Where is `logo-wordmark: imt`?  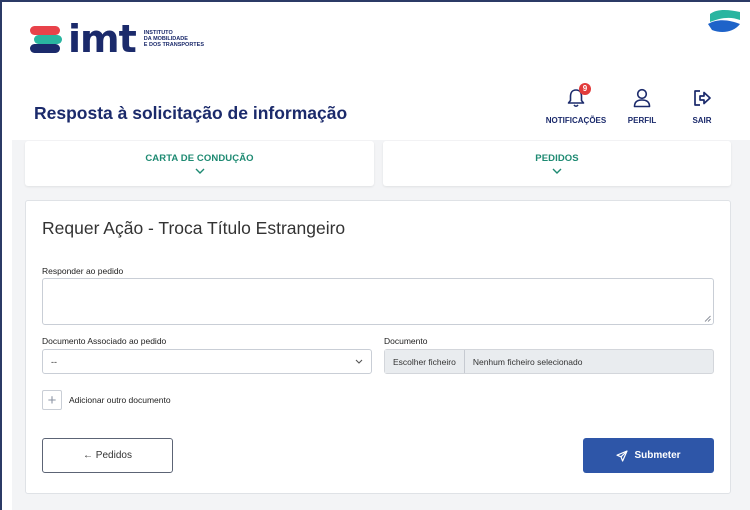 logo-wordmark: imt is located at coordinates (102, 39).